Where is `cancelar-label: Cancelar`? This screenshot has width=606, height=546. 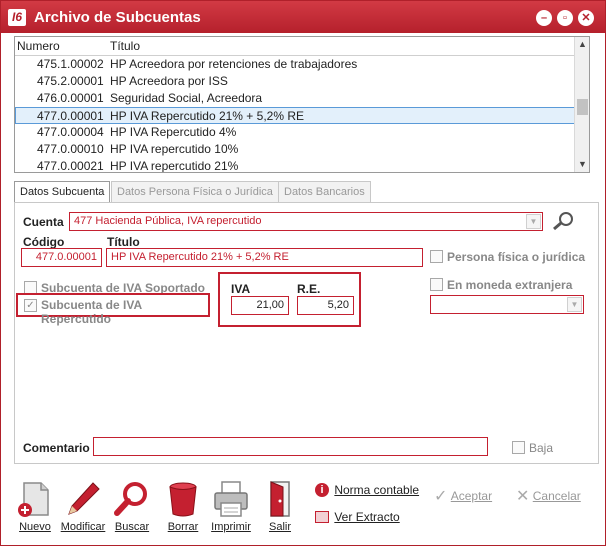
cancelar-label: Cancelar is located at coordinates (556, 496).